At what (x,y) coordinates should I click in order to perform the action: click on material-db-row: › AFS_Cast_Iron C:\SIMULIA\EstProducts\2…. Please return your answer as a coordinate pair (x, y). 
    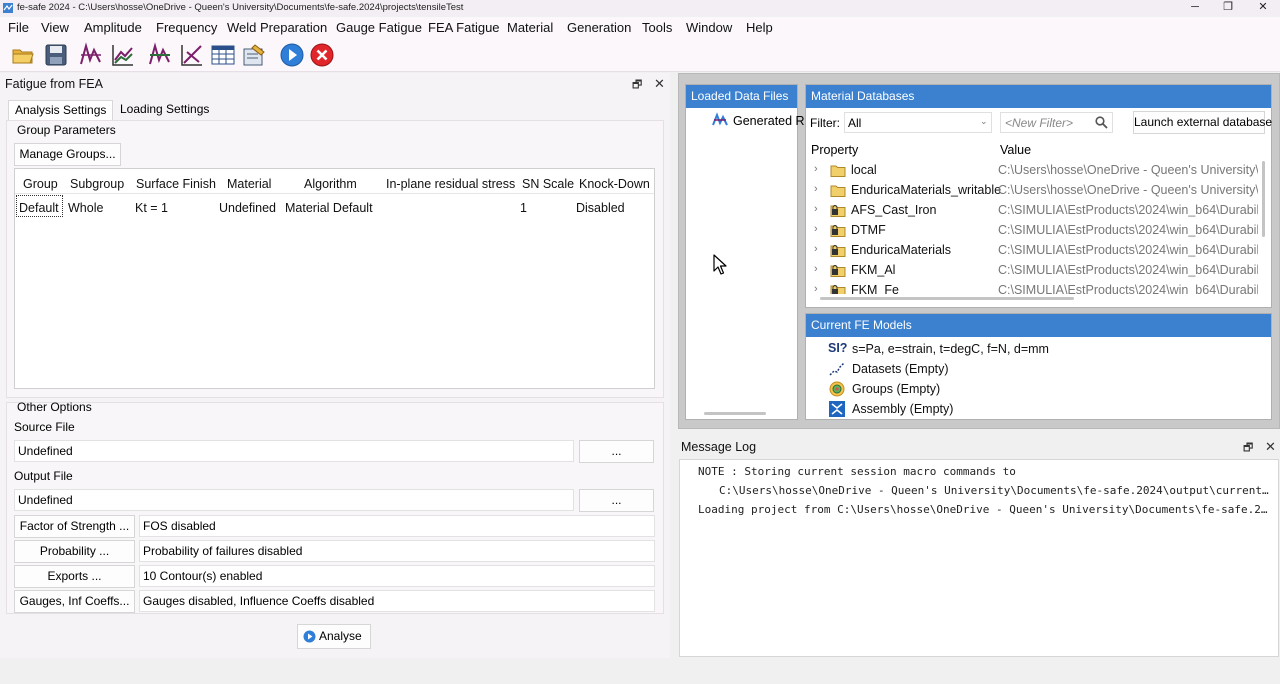
    Looking at the image, I should click on (1035, 211).